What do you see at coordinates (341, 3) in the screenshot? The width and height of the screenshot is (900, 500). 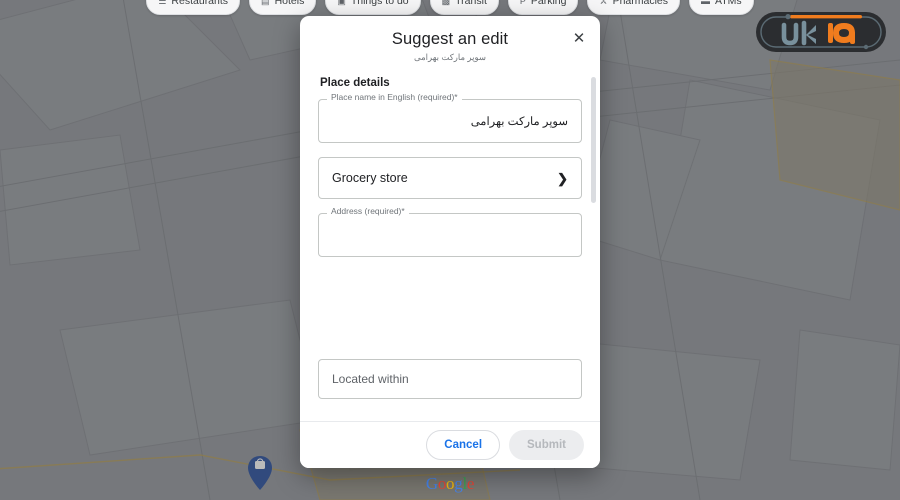 I see `things-to-do-icon: ▣` at bounding box center [341, 3].